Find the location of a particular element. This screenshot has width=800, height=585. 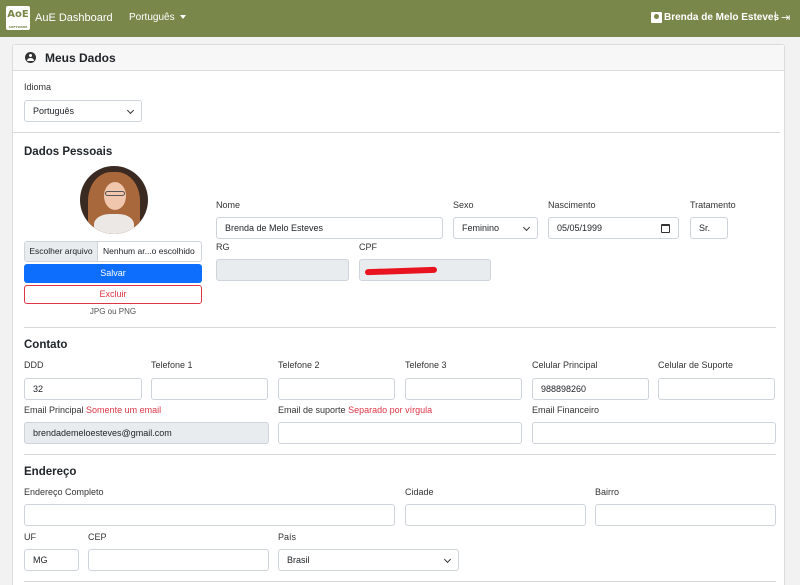

email-principal-label: Email Principal Somente um email is located at coordinates (92, 410).